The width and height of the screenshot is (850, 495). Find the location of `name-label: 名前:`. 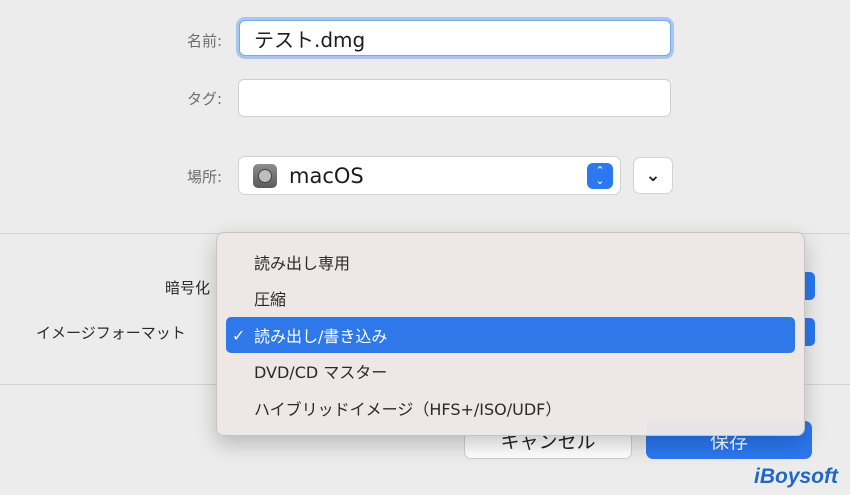

name-label: 名前: is located at coordinates (204, 41).